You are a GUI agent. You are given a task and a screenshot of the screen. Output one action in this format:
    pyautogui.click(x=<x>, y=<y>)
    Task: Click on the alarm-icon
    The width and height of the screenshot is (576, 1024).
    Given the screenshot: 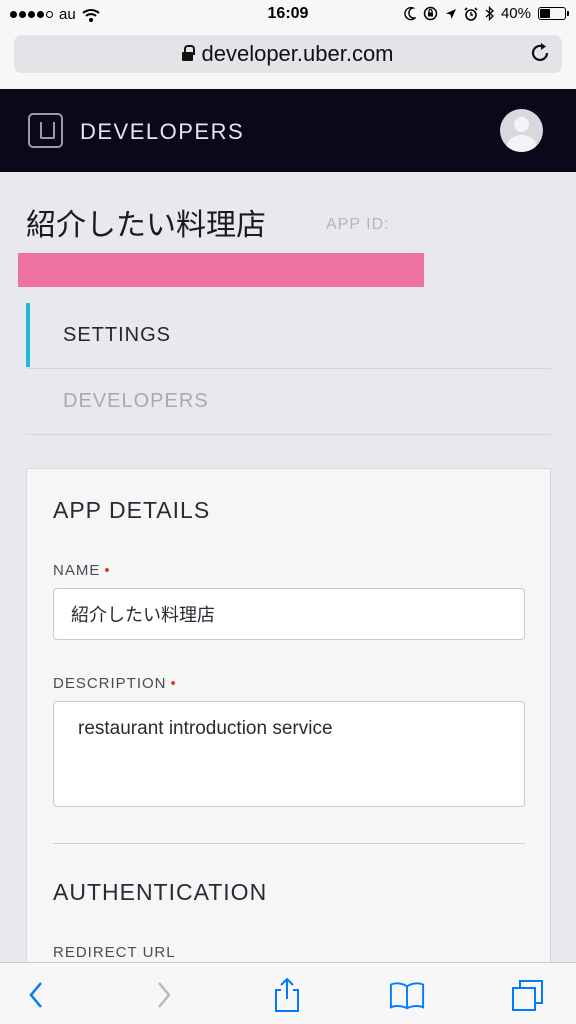 What is the action you would take?
    pyautogui.click(x=471, y=13)
    